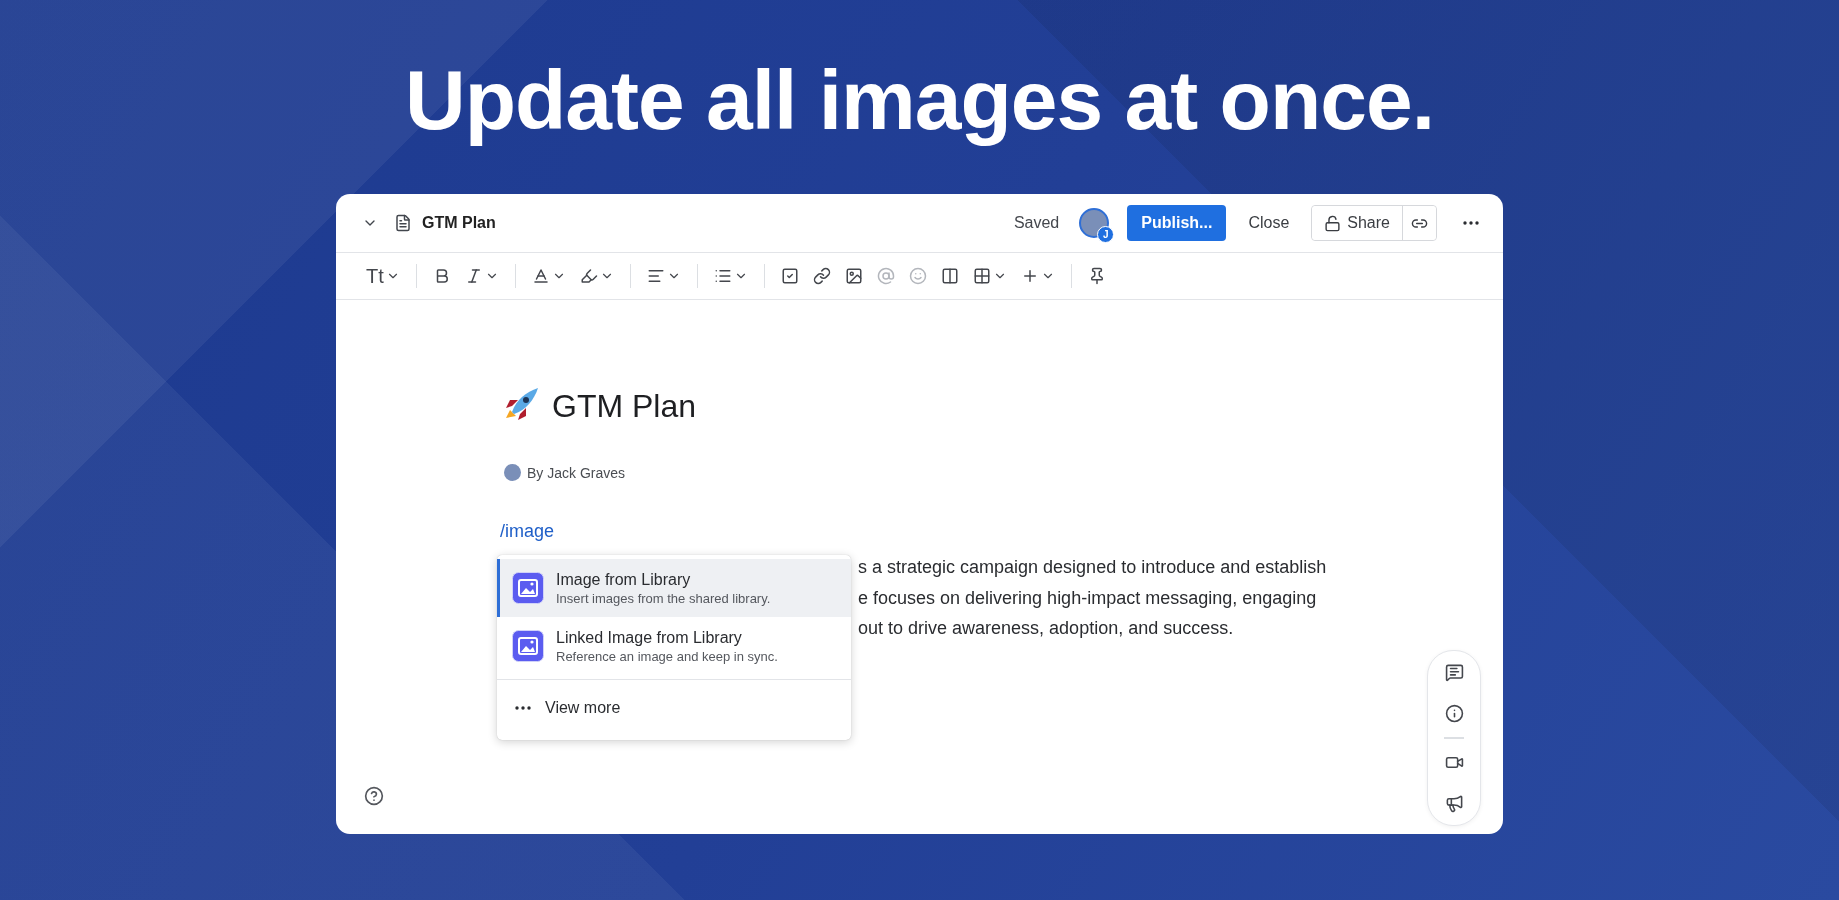 The image size is (1839, 900). What do you see at coordinates (624, 406) in the screenshot?
I see `document-title: GTM Plan` at bounding box center [624, 406].